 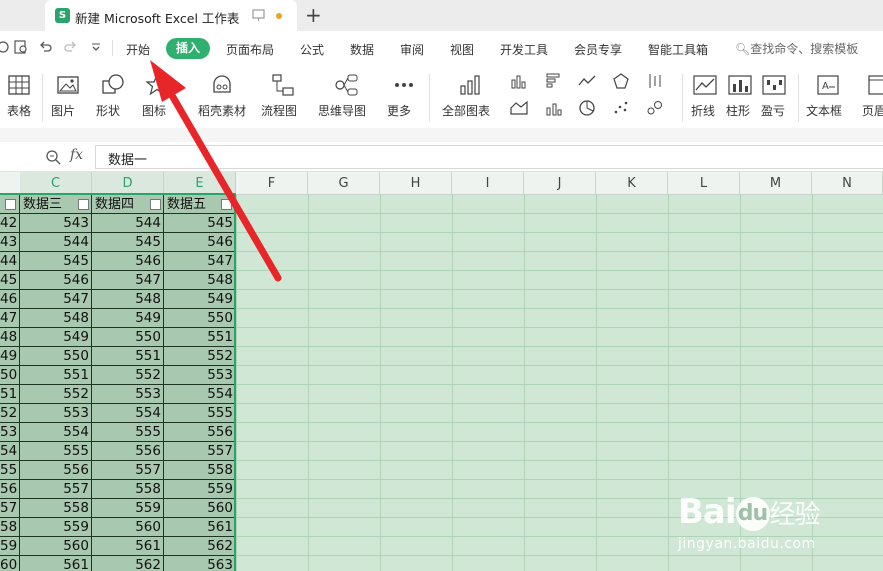 What do you see at coordinates (738, 110) in the screenshot?
I see `sparkline-bar-label: 柱形` at bounding box center [738, 110].